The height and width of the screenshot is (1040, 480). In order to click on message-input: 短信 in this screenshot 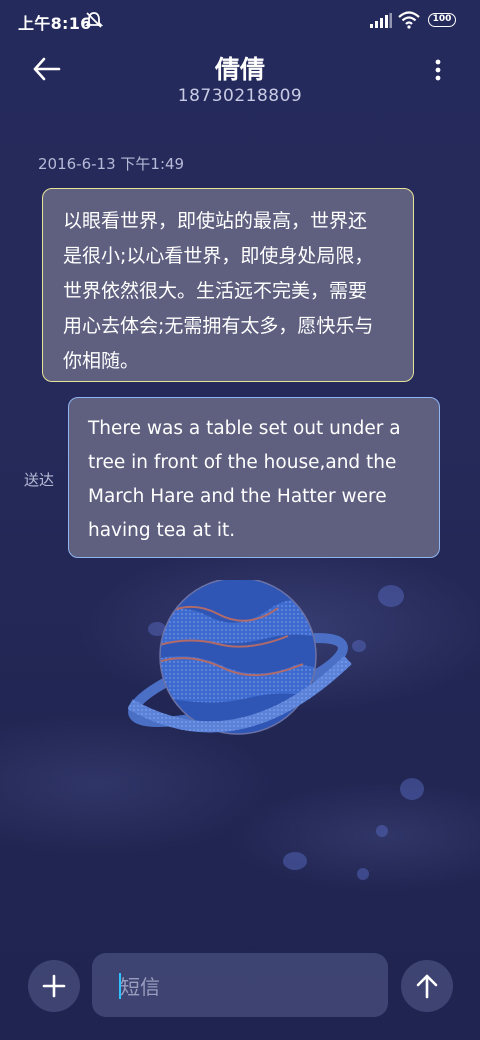, I will do `click(240, 985)`.